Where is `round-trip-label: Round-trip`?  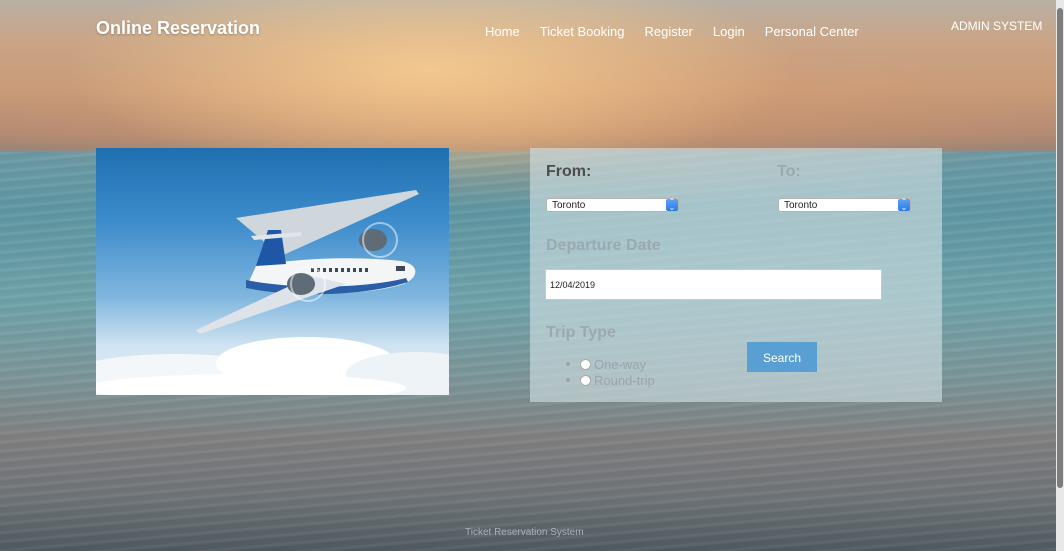 round-trip-label: Round-trip is located at coordinates (624, 380).